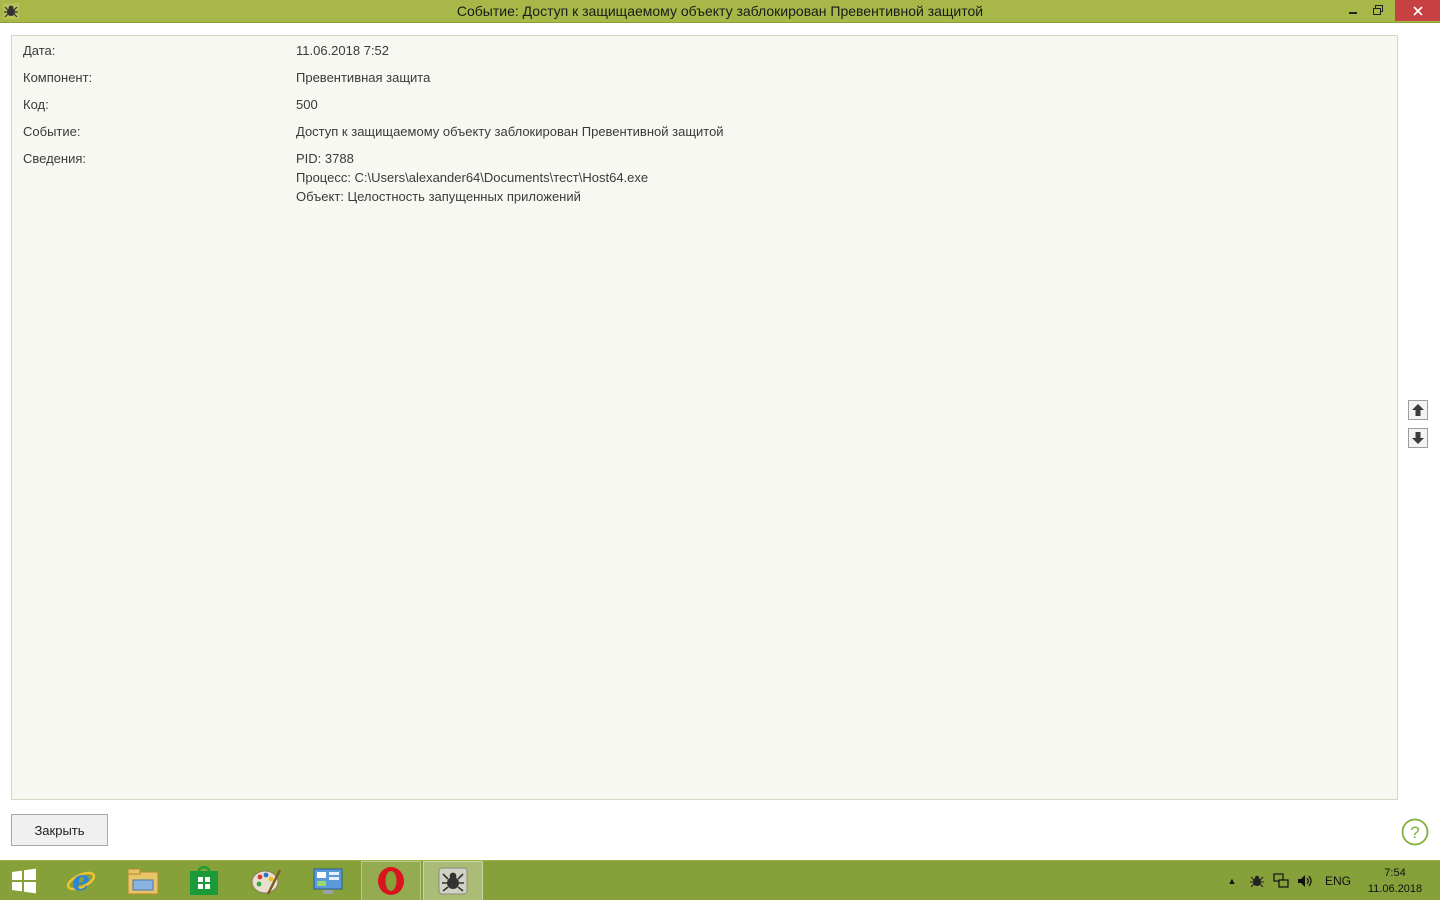 This screenshot has height=901, width=1440. What do you see at coordinates (363, 77) in the screenshot?
I see `component-value: Превентивная защита` at bounding box center [363, 77].